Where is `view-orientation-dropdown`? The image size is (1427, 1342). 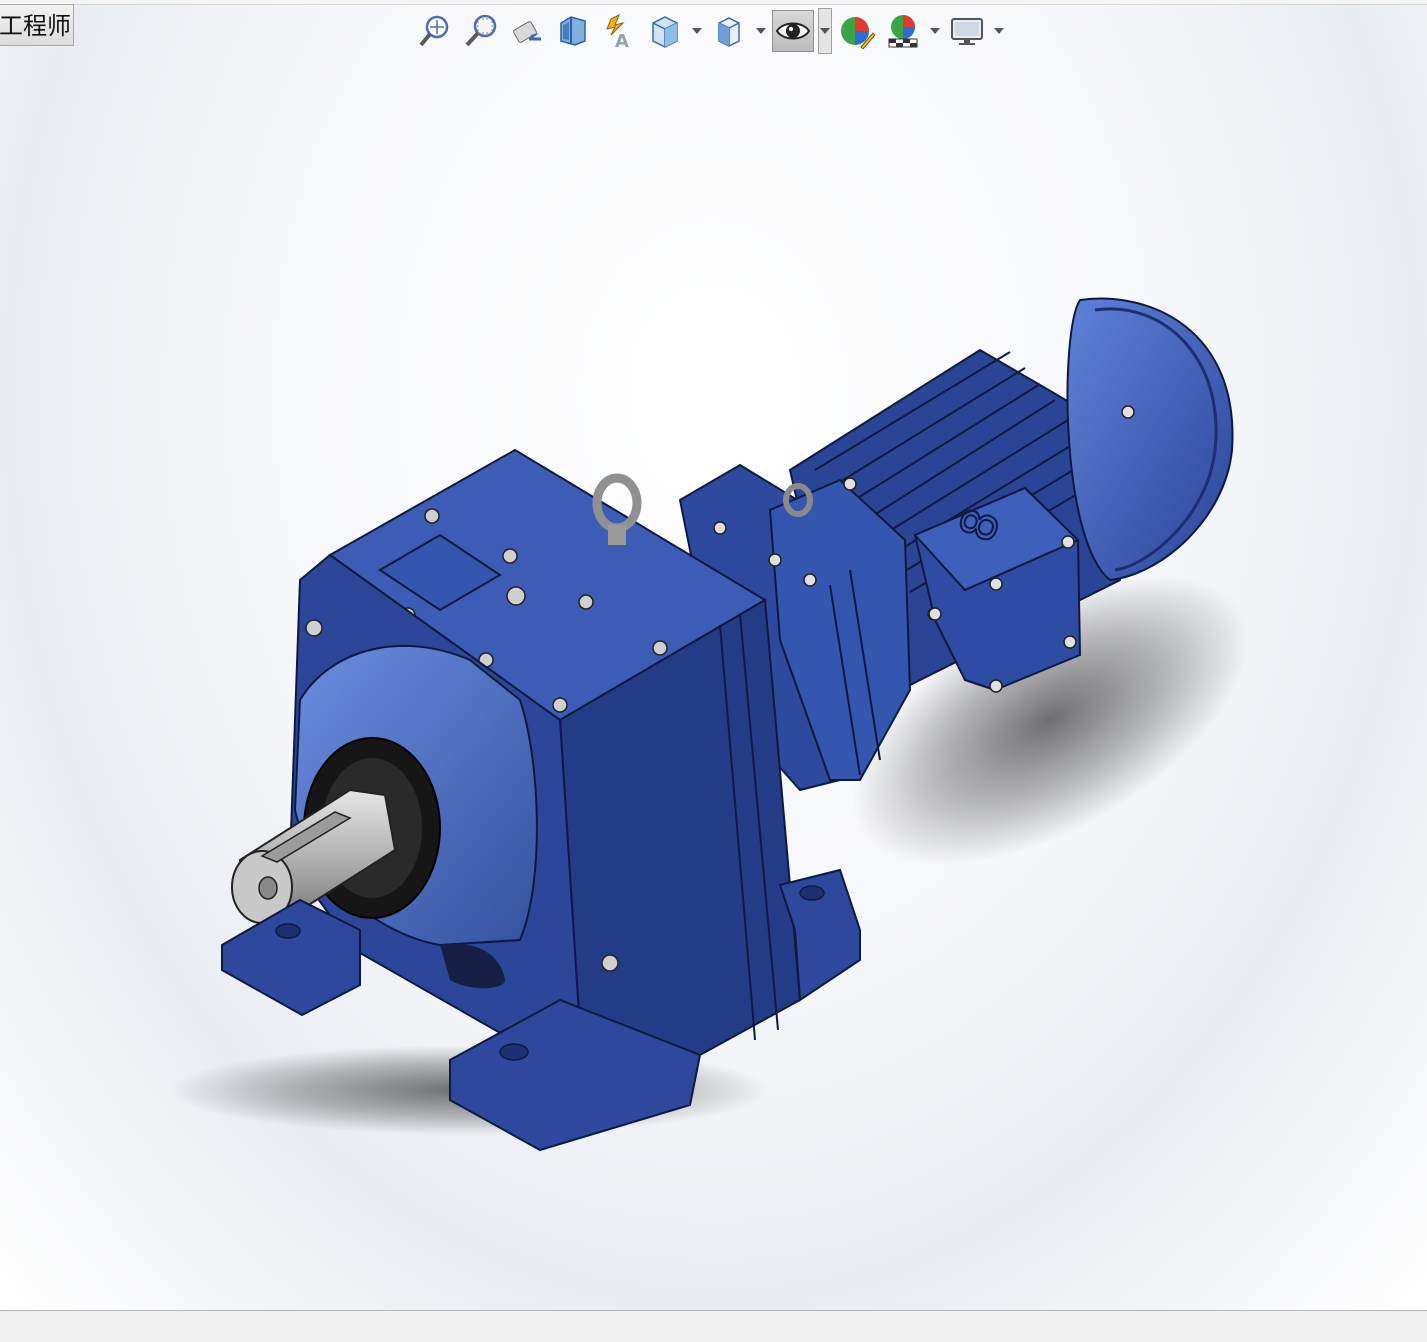
view-orientation-dropdown is located at coordinates (697, 31).